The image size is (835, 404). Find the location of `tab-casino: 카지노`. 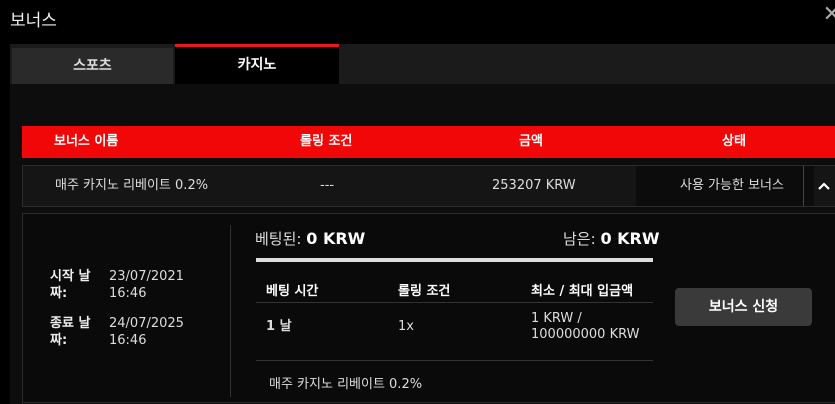

tab-casino: 카지노 is located at coordinates (257, 64).